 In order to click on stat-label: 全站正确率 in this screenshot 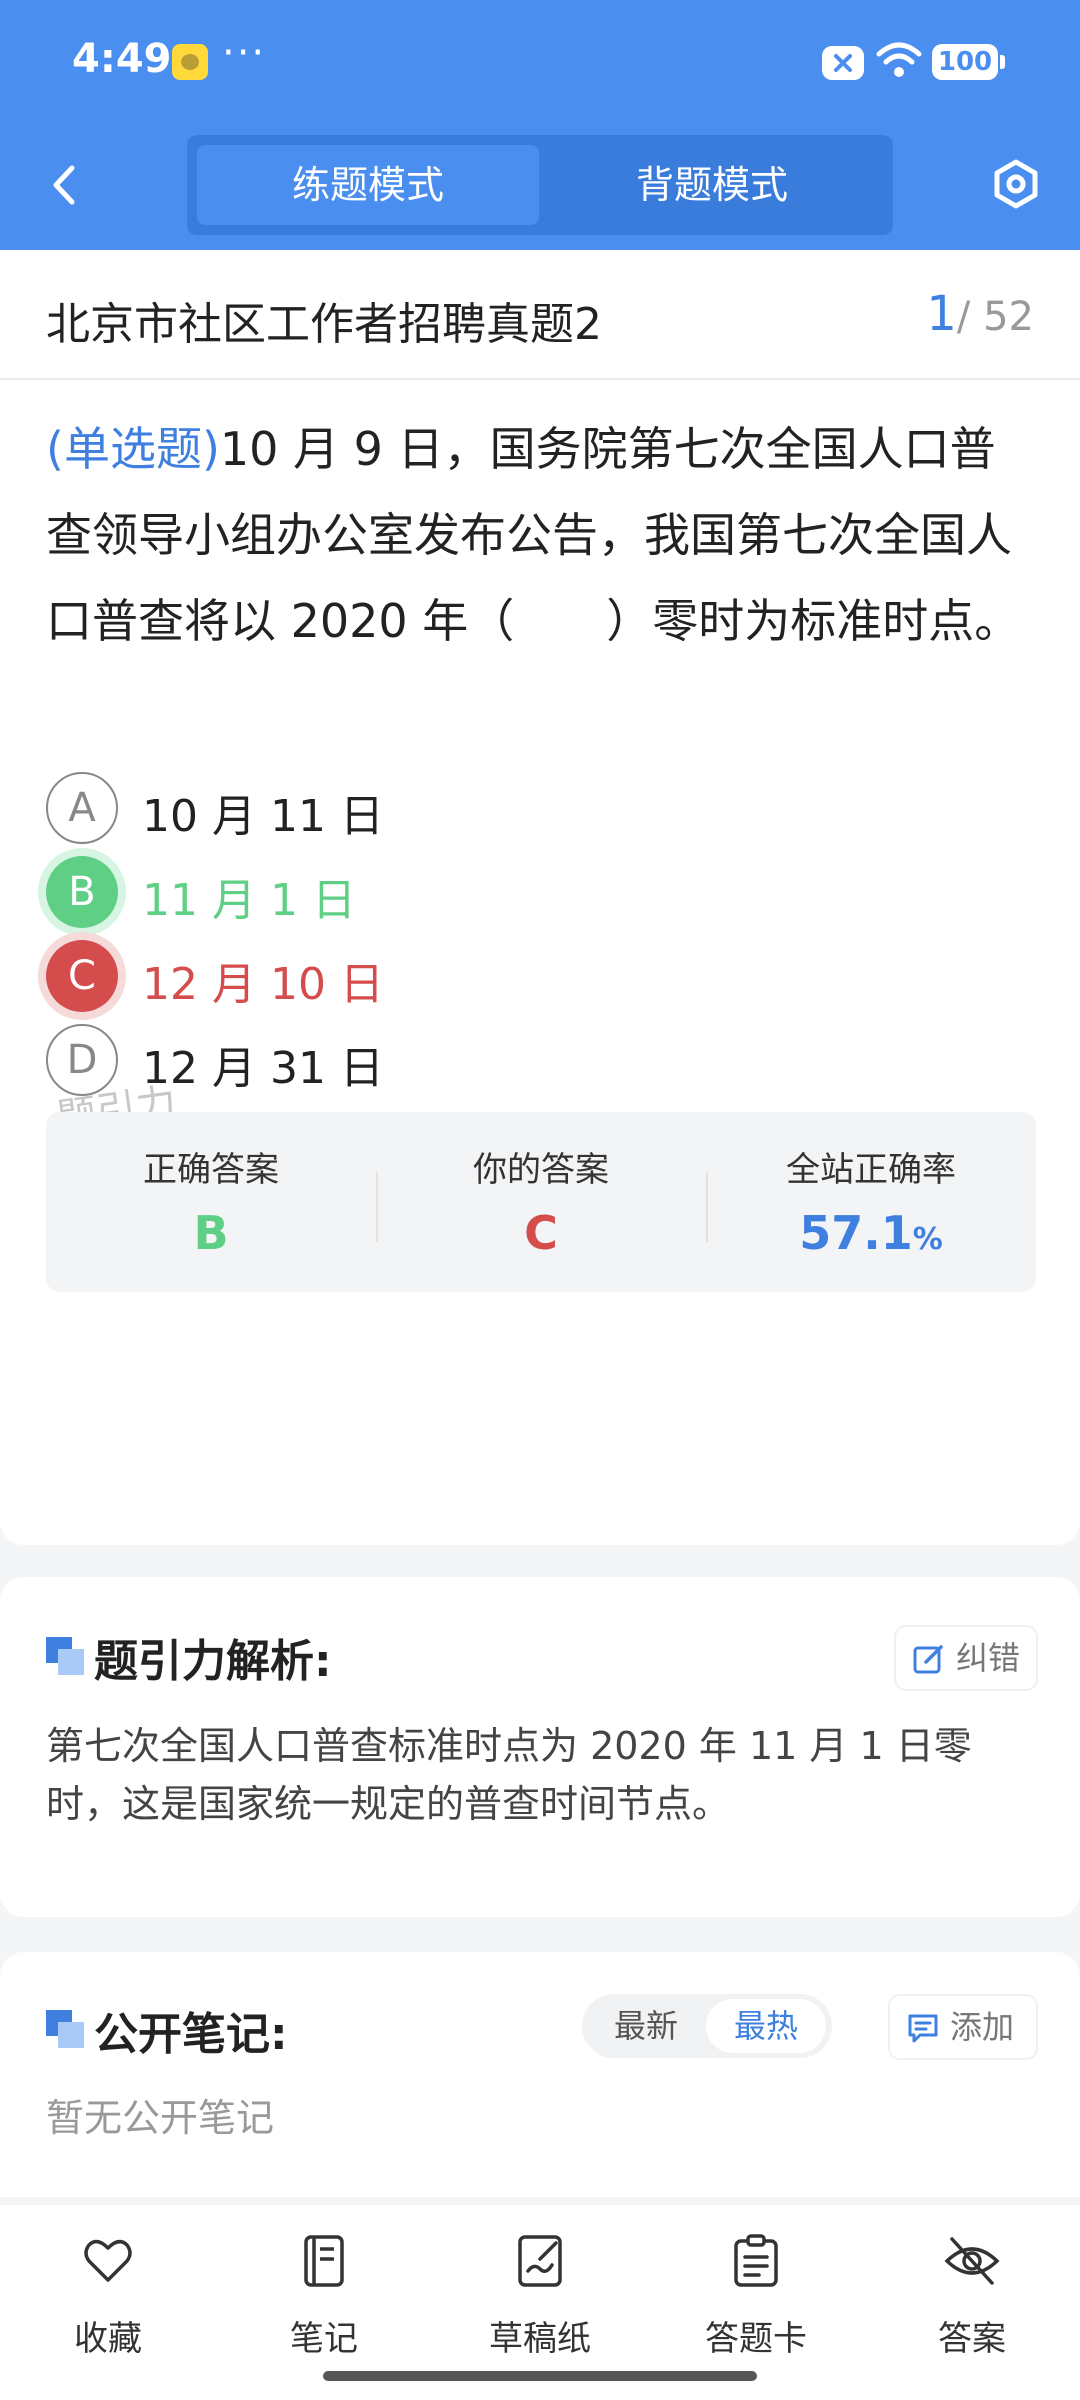, I will do `click(871, 1170)`.